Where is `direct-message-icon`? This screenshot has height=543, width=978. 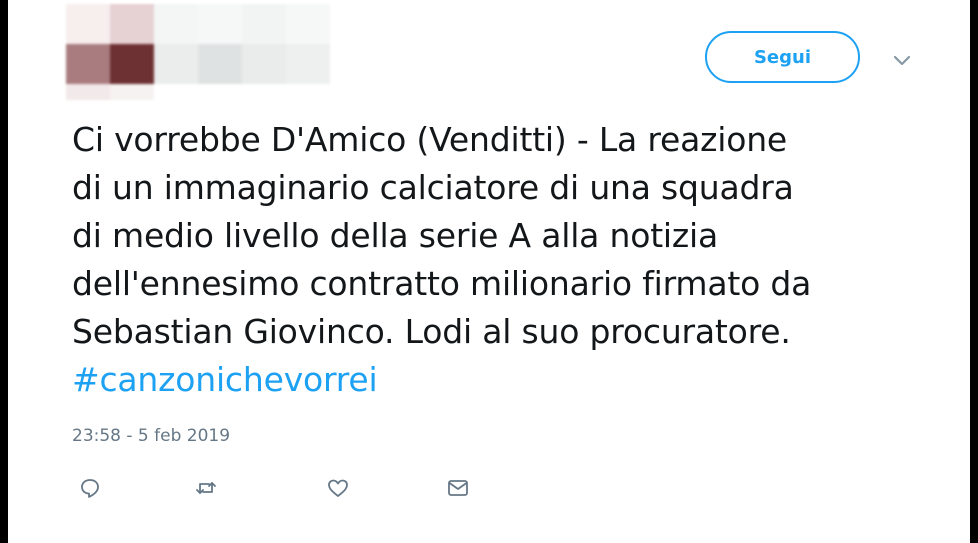 direct-message-icon is located at coordinates (458, 490).